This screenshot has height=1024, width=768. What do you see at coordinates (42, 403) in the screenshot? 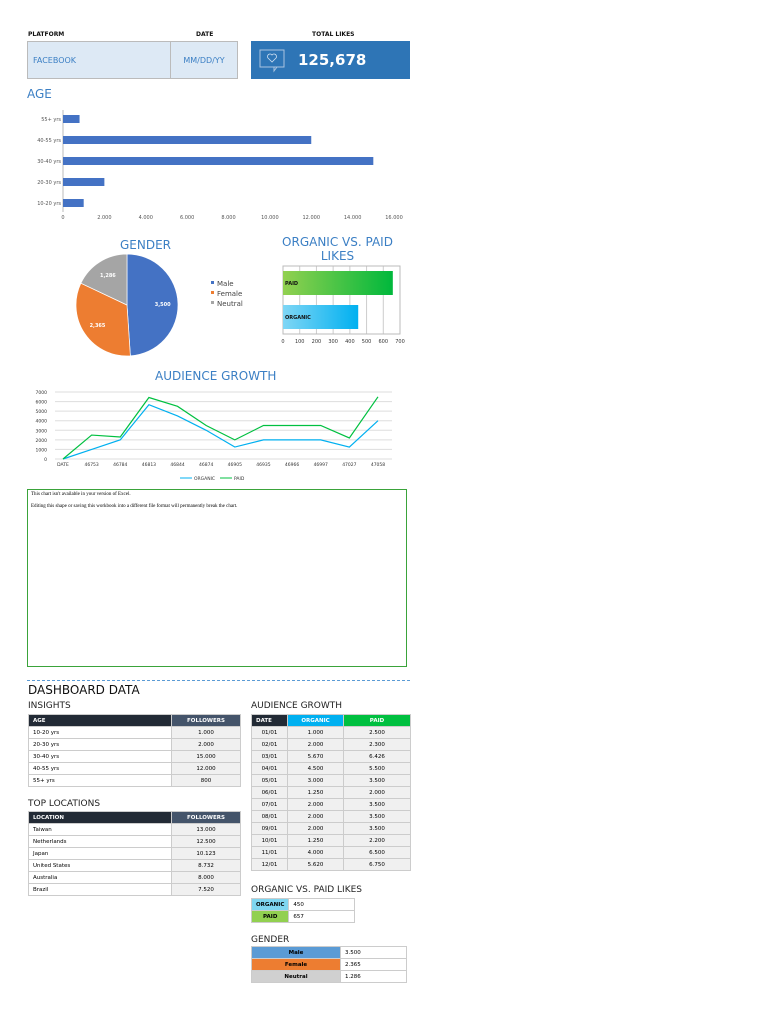
I see `y-tick-label: 6000` at bounding box center [42, 403].